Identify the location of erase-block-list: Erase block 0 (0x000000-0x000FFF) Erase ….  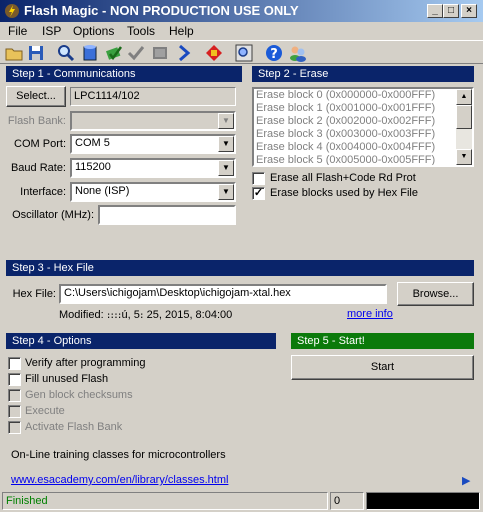
(363, 127).